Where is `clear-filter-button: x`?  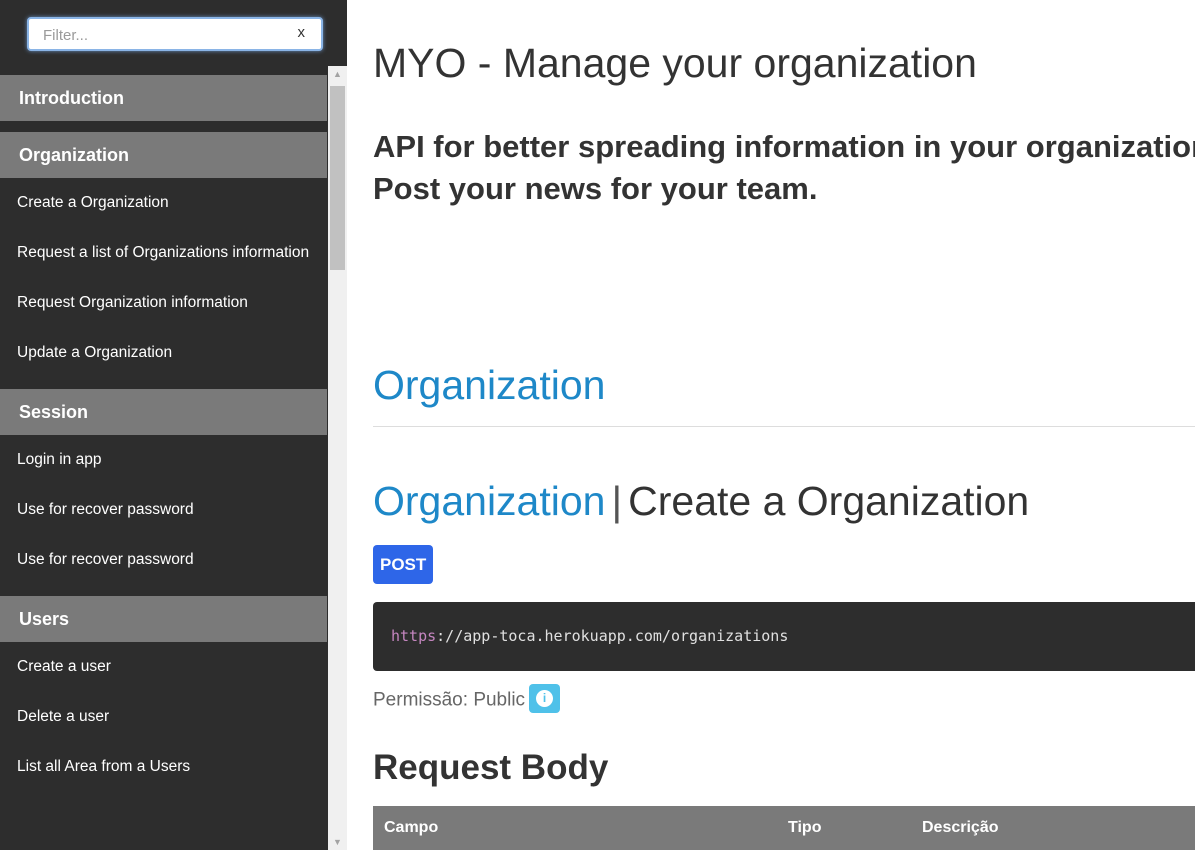
clear-filter-button: x is located at coordinates (302, 32).